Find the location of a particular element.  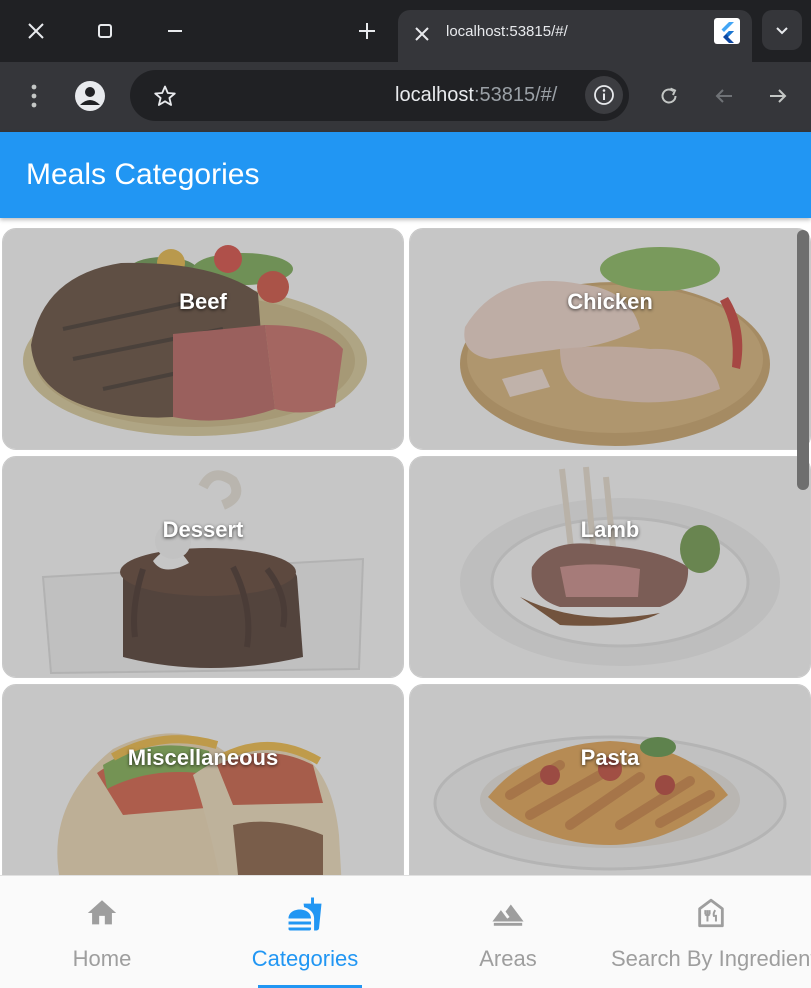

home-icon is located at coordinates (102, 914).